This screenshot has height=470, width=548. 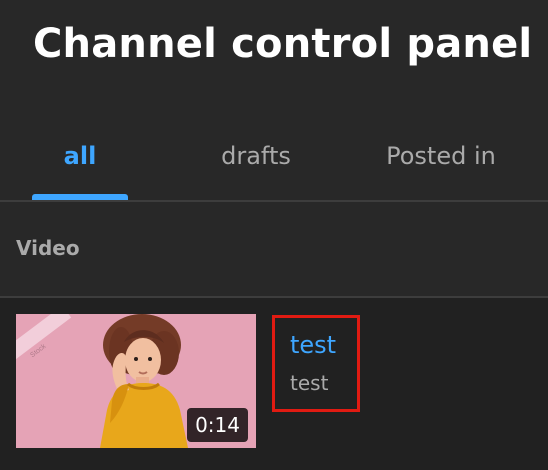 I want to click on tabs-divider, so click(x=274, y=201).